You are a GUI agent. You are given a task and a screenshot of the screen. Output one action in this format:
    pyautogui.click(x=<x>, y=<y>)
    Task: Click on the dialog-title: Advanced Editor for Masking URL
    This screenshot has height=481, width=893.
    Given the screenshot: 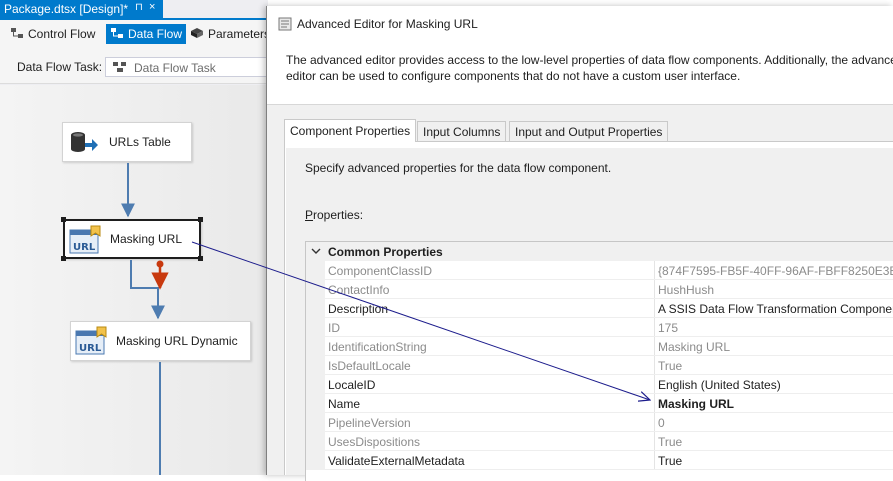 What is the action you would take?
    pyautogui.click(x=387, y=24)
    